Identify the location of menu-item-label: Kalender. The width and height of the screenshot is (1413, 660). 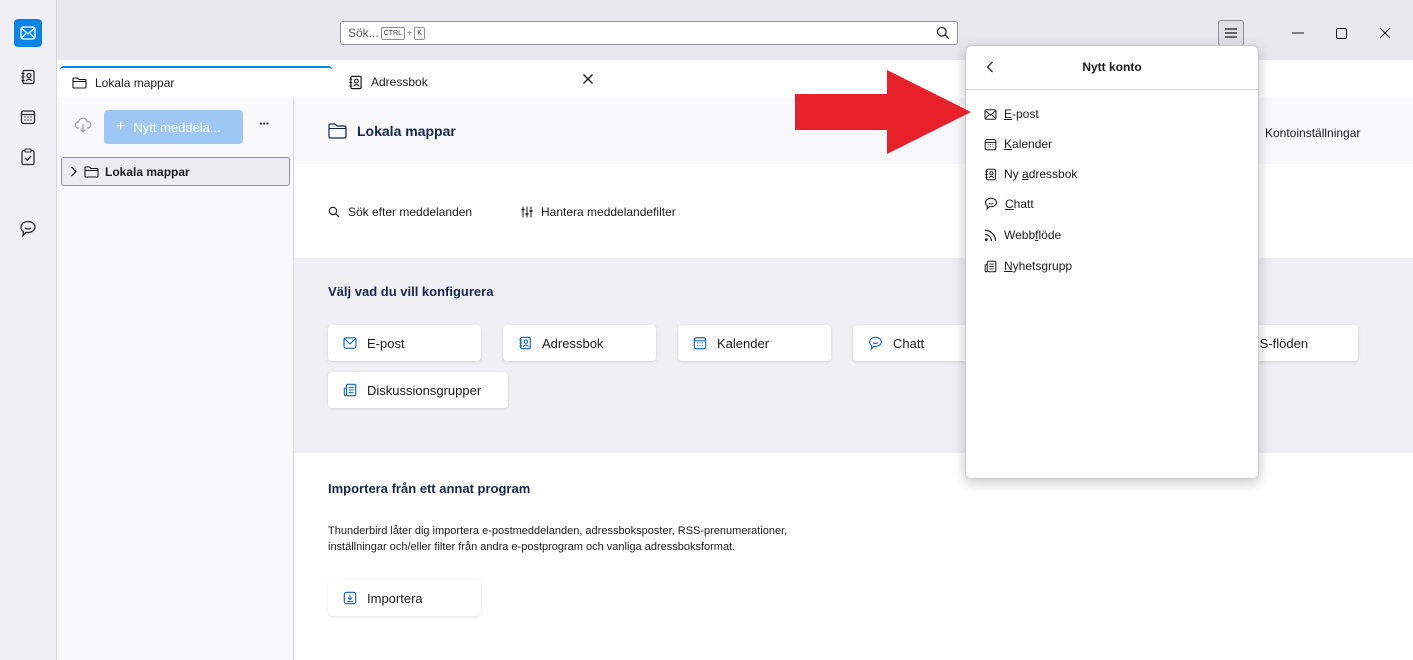
(1028, 144).